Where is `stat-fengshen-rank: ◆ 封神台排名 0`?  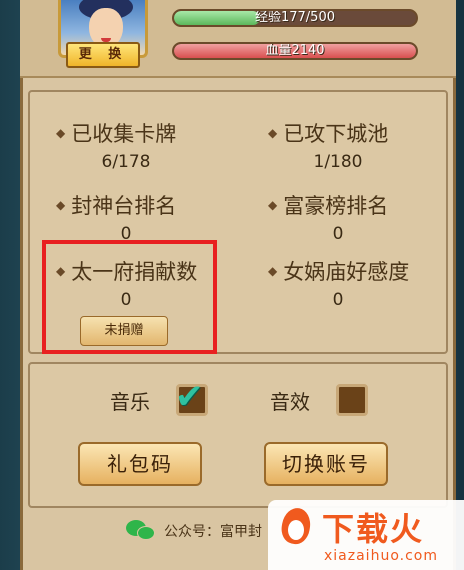
stat-fengshen-rank: ◆ 封神台排名 0 is located at coordinates (146, 217).